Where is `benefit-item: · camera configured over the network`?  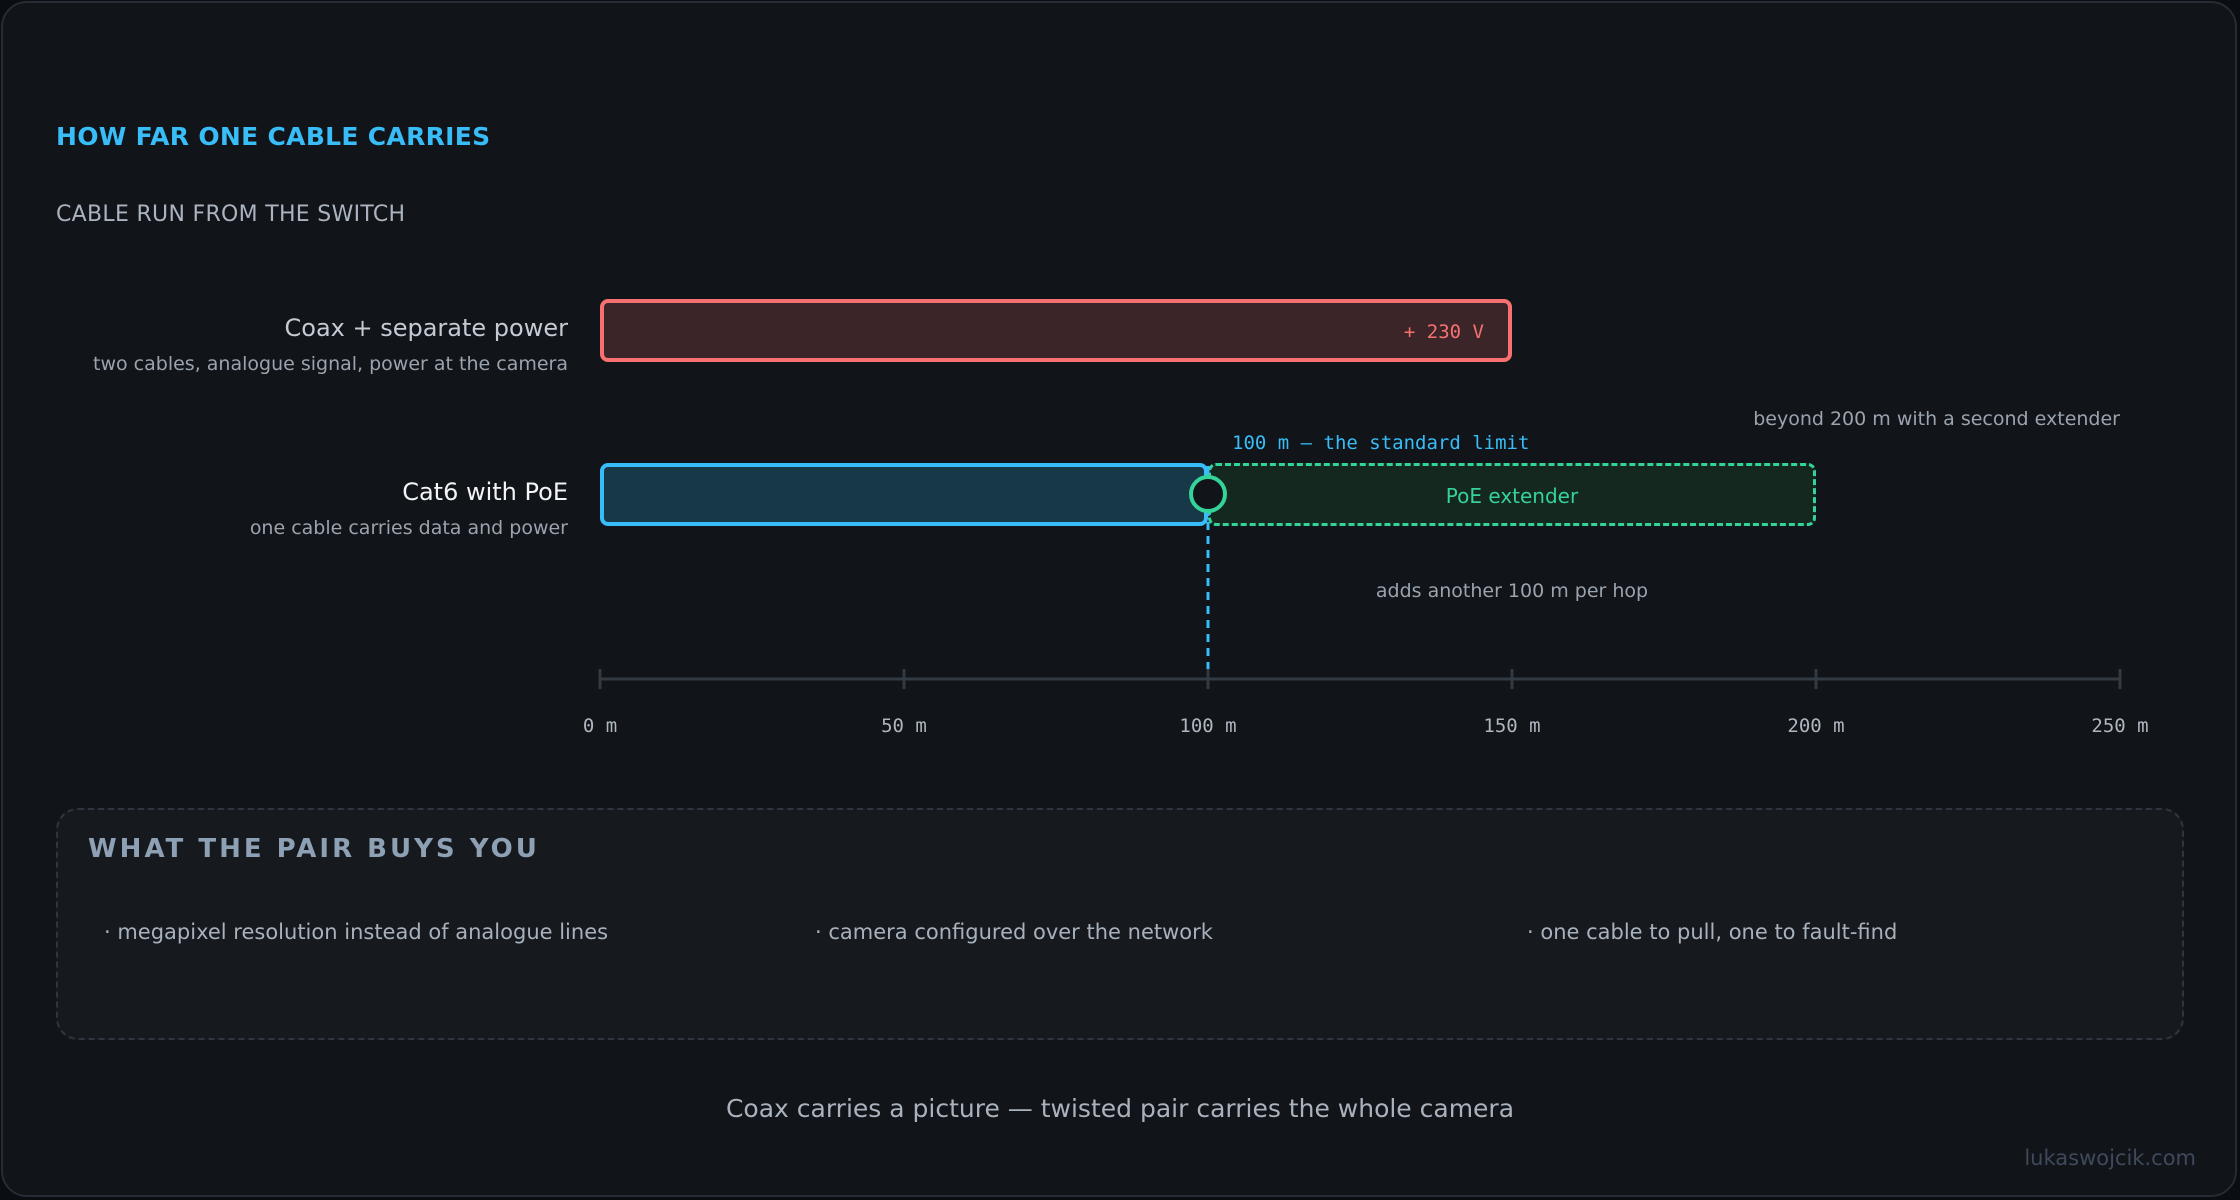
benefit-item: · camera configured over the network is located at coordinates (1014, 932).